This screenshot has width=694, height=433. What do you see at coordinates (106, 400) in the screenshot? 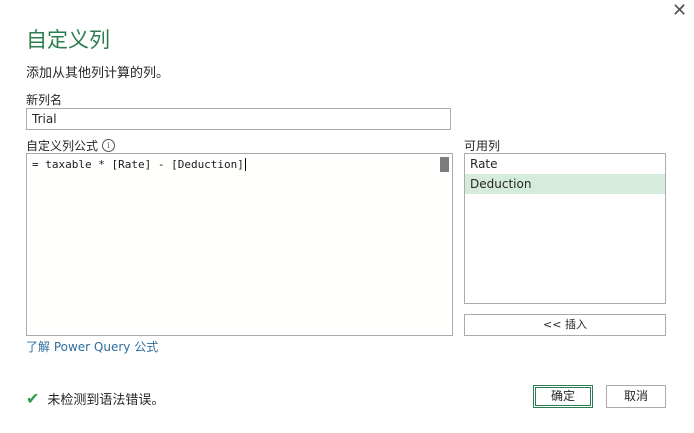
I see `status-text: 未检测到语法错误。` at bounding box center [106, 400].